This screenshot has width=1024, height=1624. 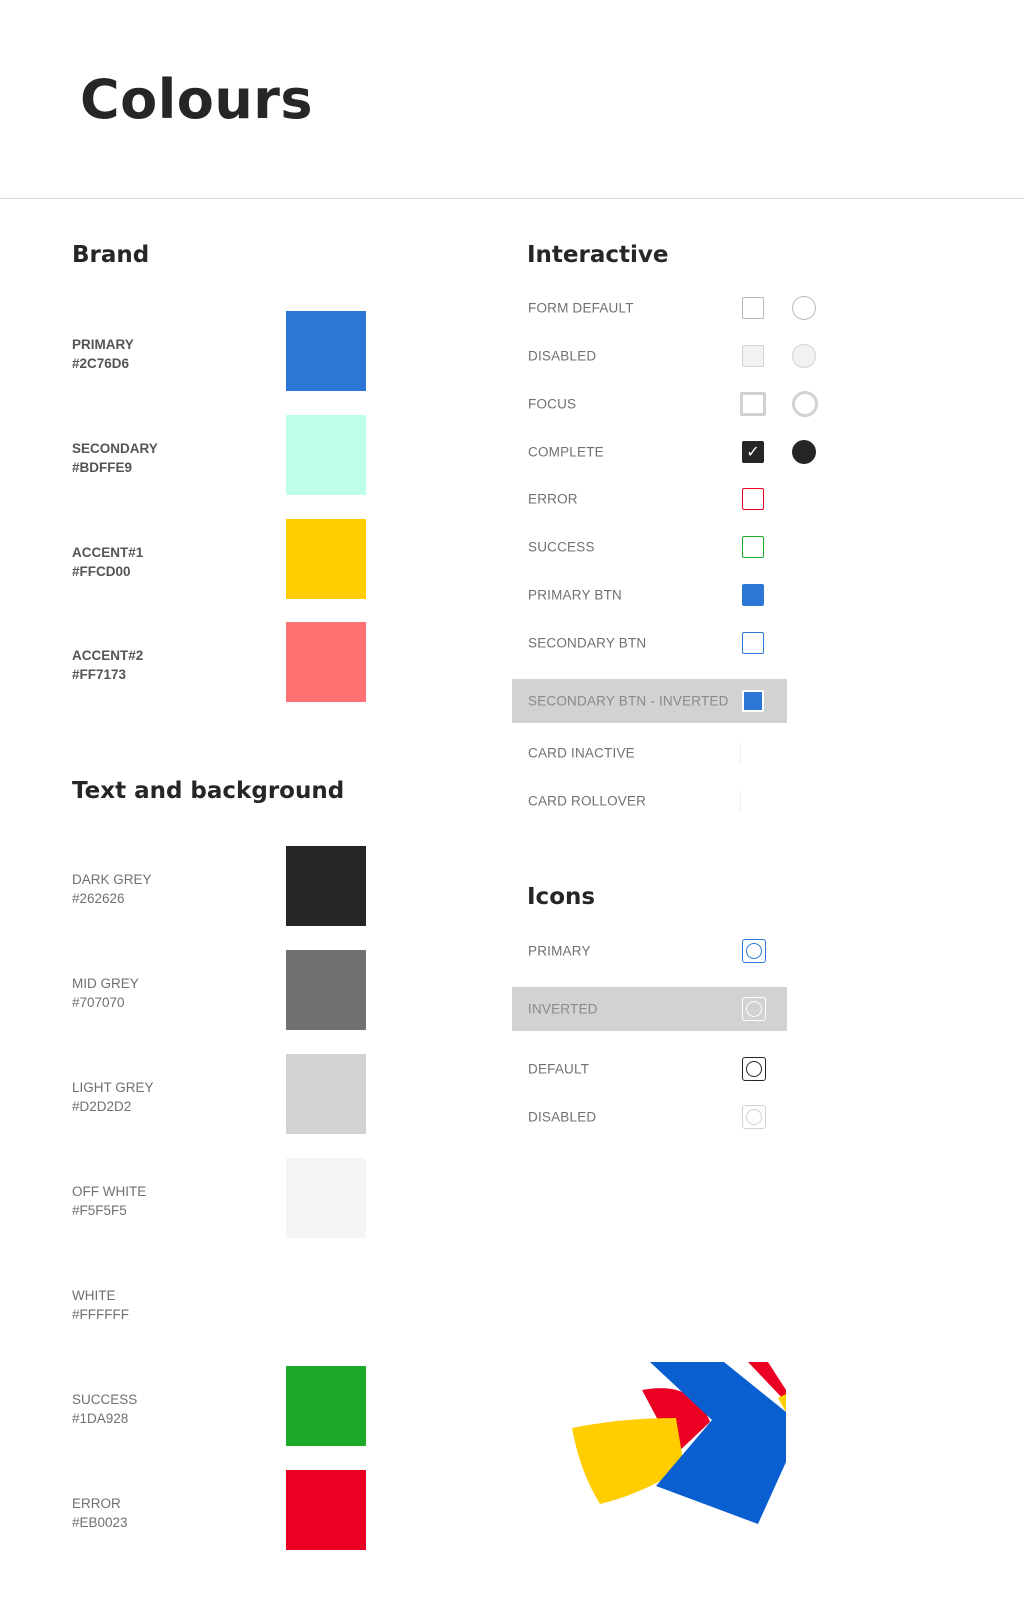 What do you see at coordinates (222, 1510) in the screenshot?
I see `swatch-error: ERROR #EB0023` at bounding box center [222, 1510].